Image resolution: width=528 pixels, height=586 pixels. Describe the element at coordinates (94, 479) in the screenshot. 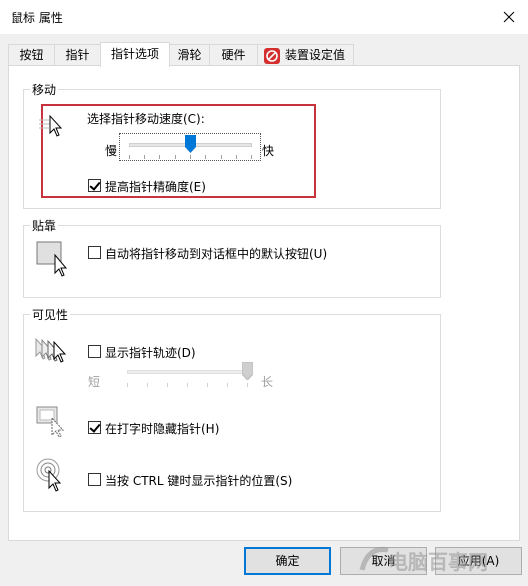

I see `show-location-checkbox` at that location.